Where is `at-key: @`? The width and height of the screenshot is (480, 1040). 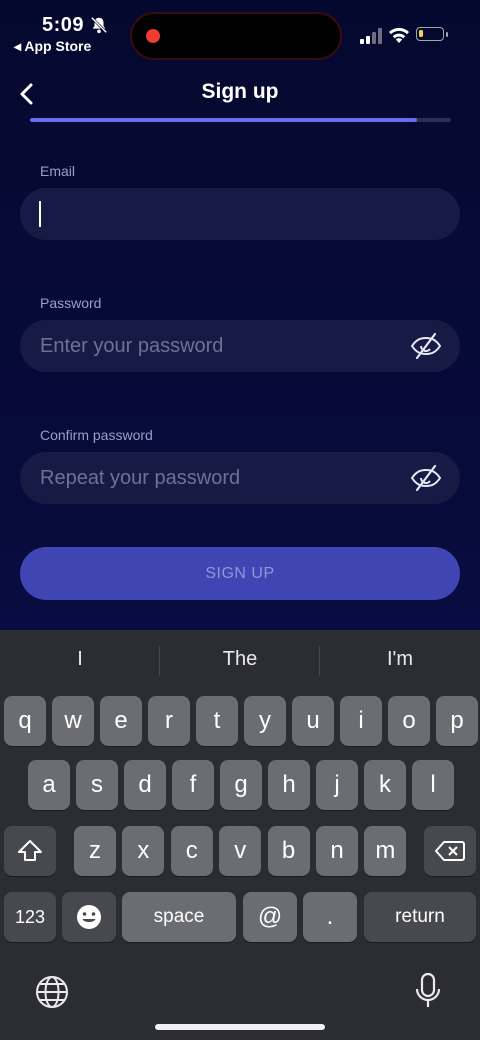 at-key: @ is located at coordinates (270, 917).